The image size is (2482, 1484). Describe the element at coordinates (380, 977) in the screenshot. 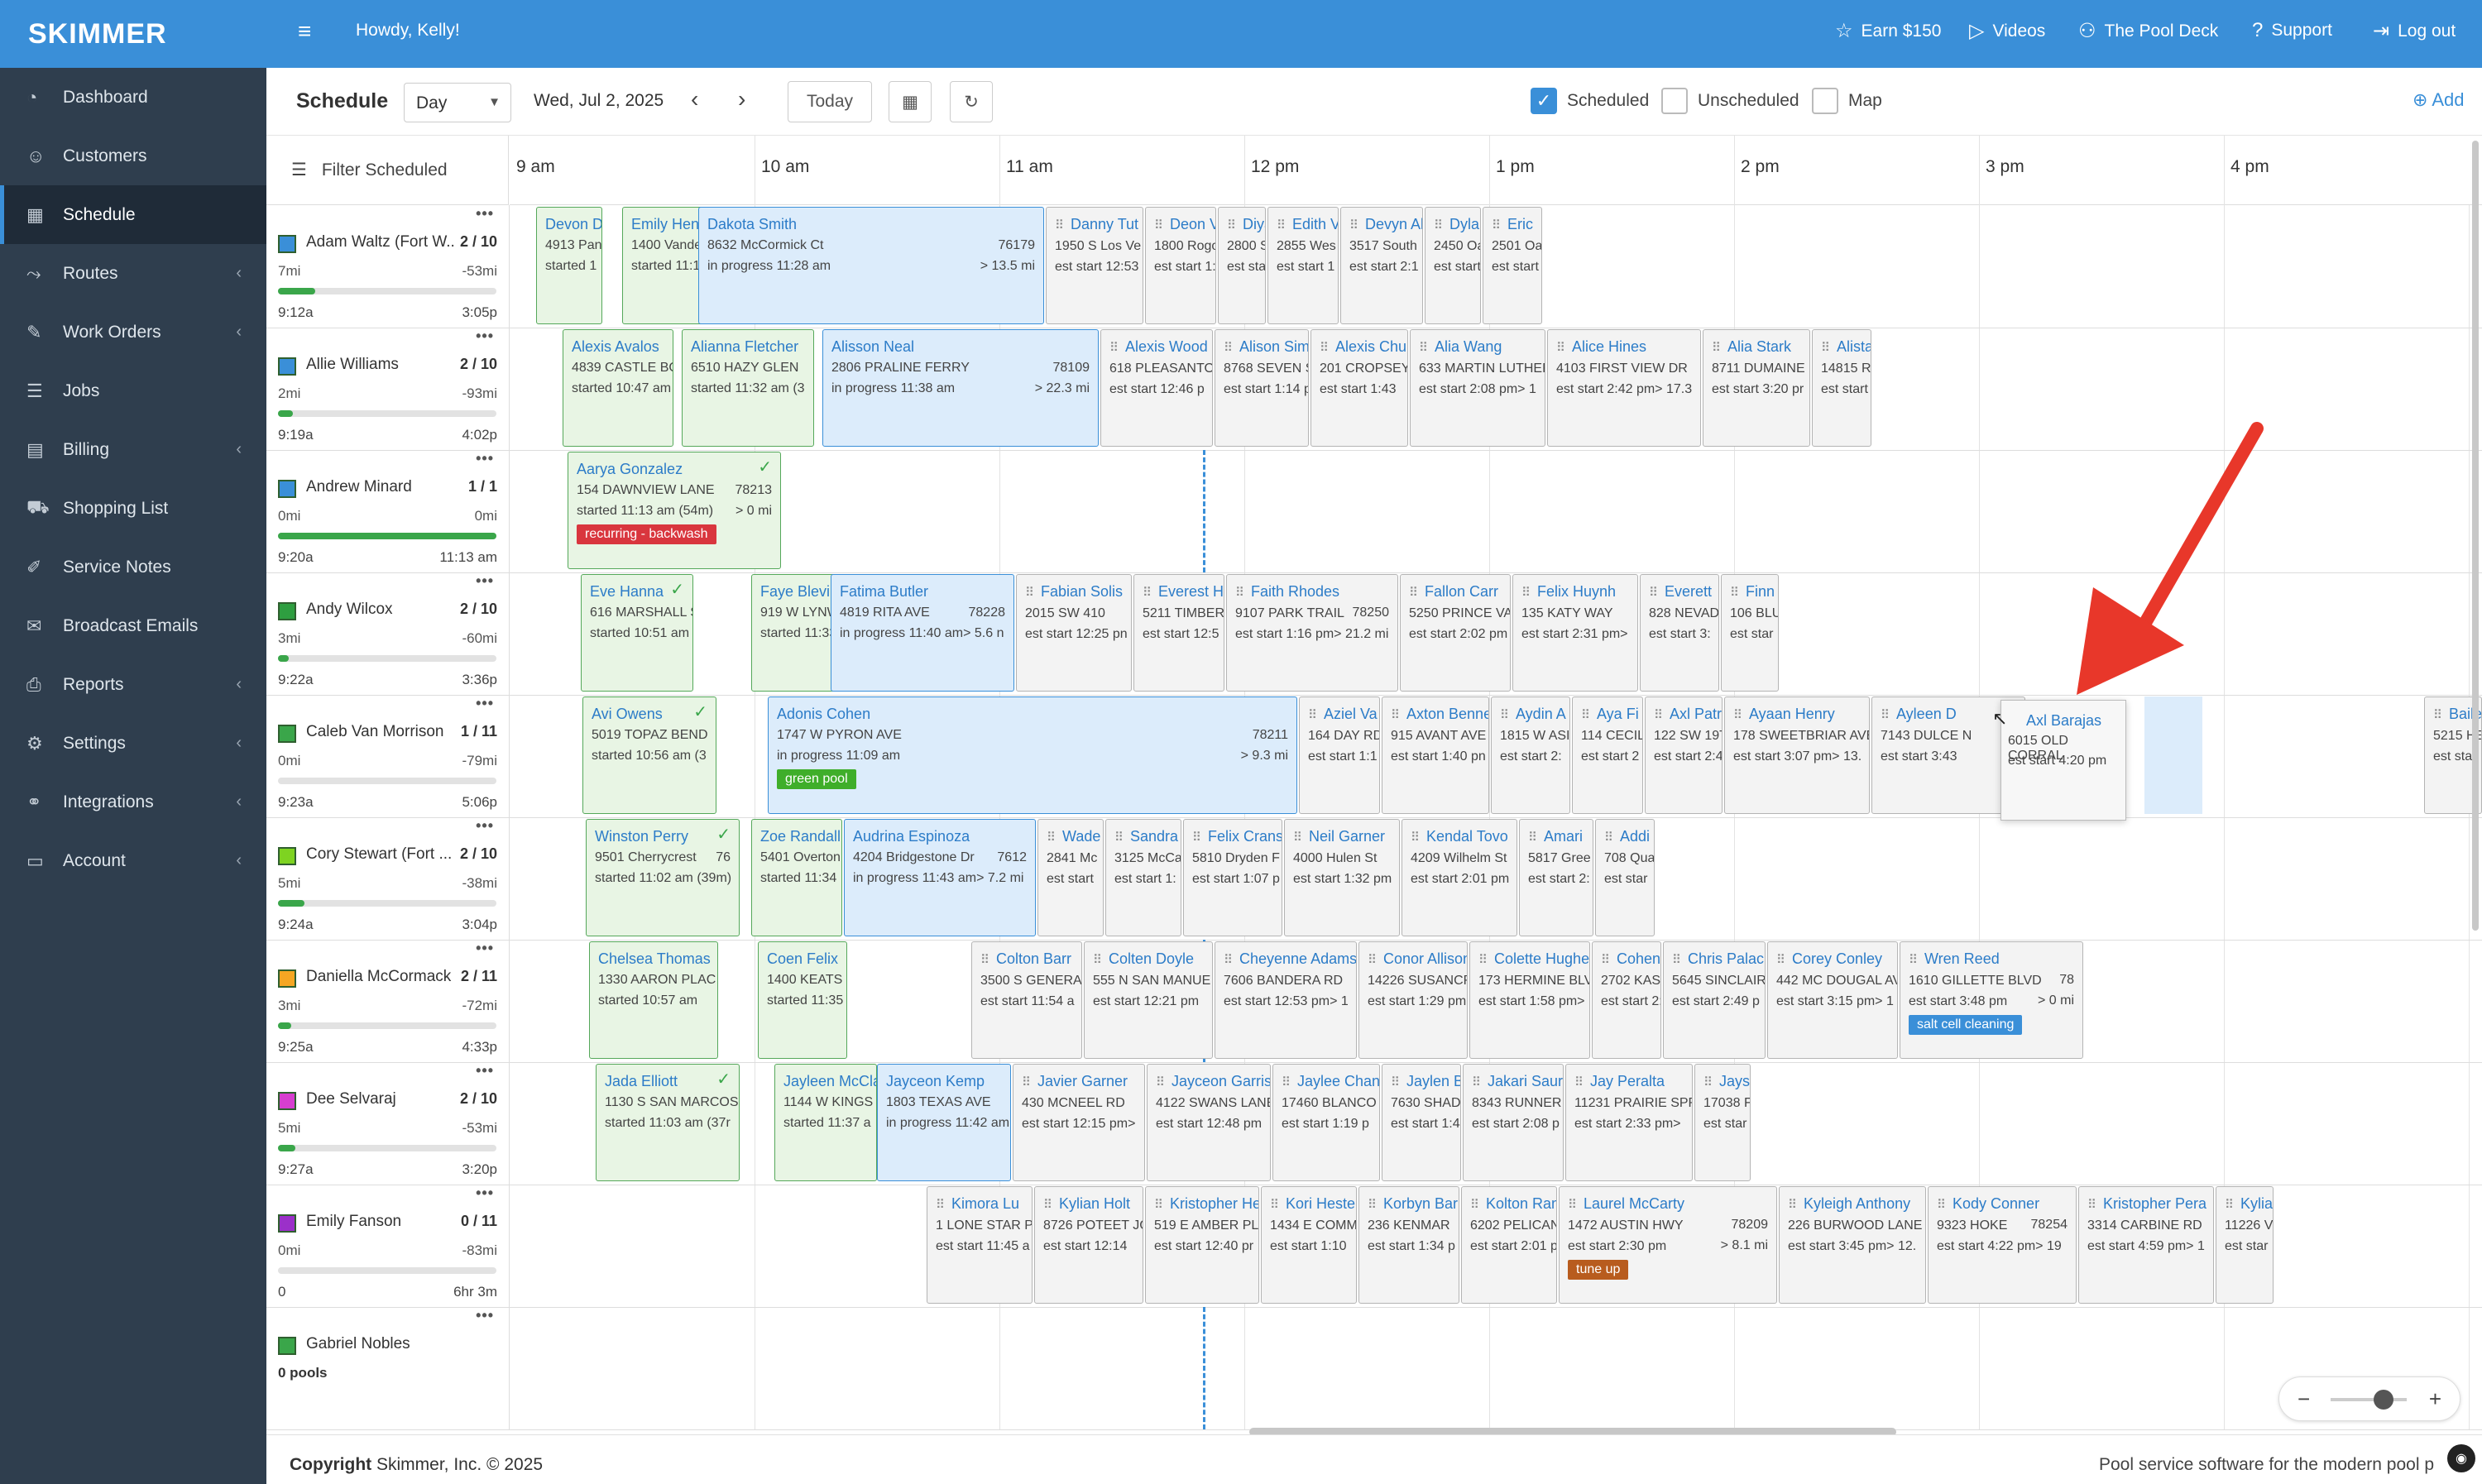

I see `technician-name: Daniella McCormack` at that location.